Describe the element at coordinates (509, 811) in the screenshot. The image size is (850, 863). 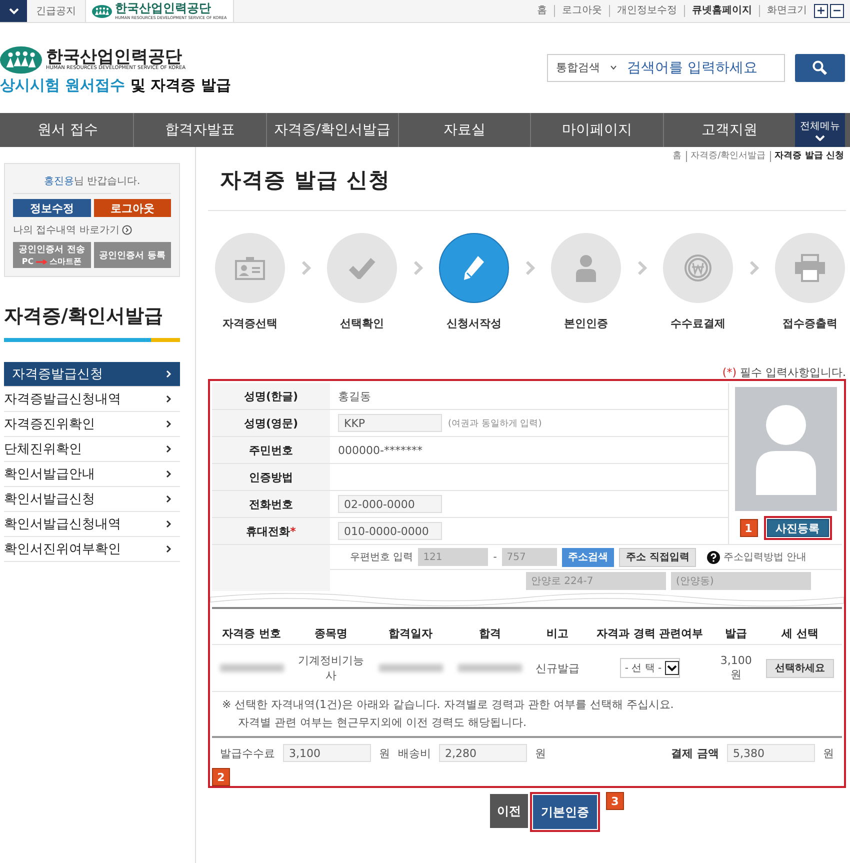
I see `previous-button: 이전` at that location.